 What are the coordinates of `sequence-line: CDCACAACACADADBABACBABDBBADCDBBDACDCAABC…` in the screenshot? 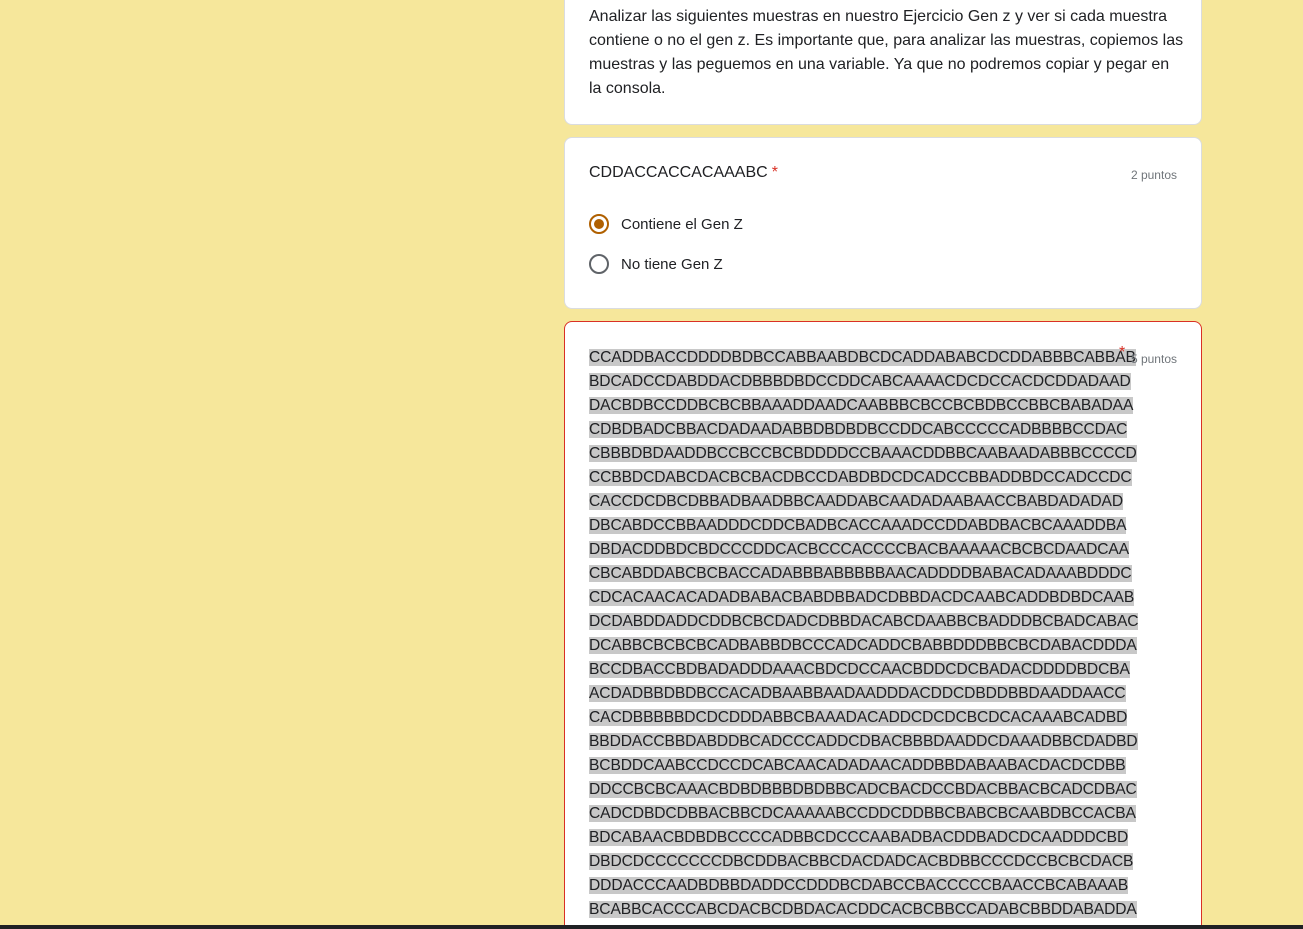 It's located at (862, 597).